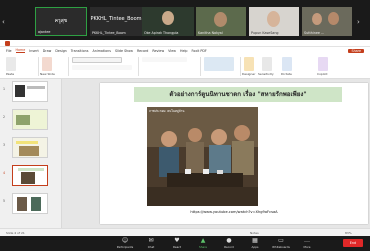 The image size is (370, 251). What do you see at coordinates (164, 59) in the screenshot?
I see `paragraph-buttons` at bounding box center [164, 59].